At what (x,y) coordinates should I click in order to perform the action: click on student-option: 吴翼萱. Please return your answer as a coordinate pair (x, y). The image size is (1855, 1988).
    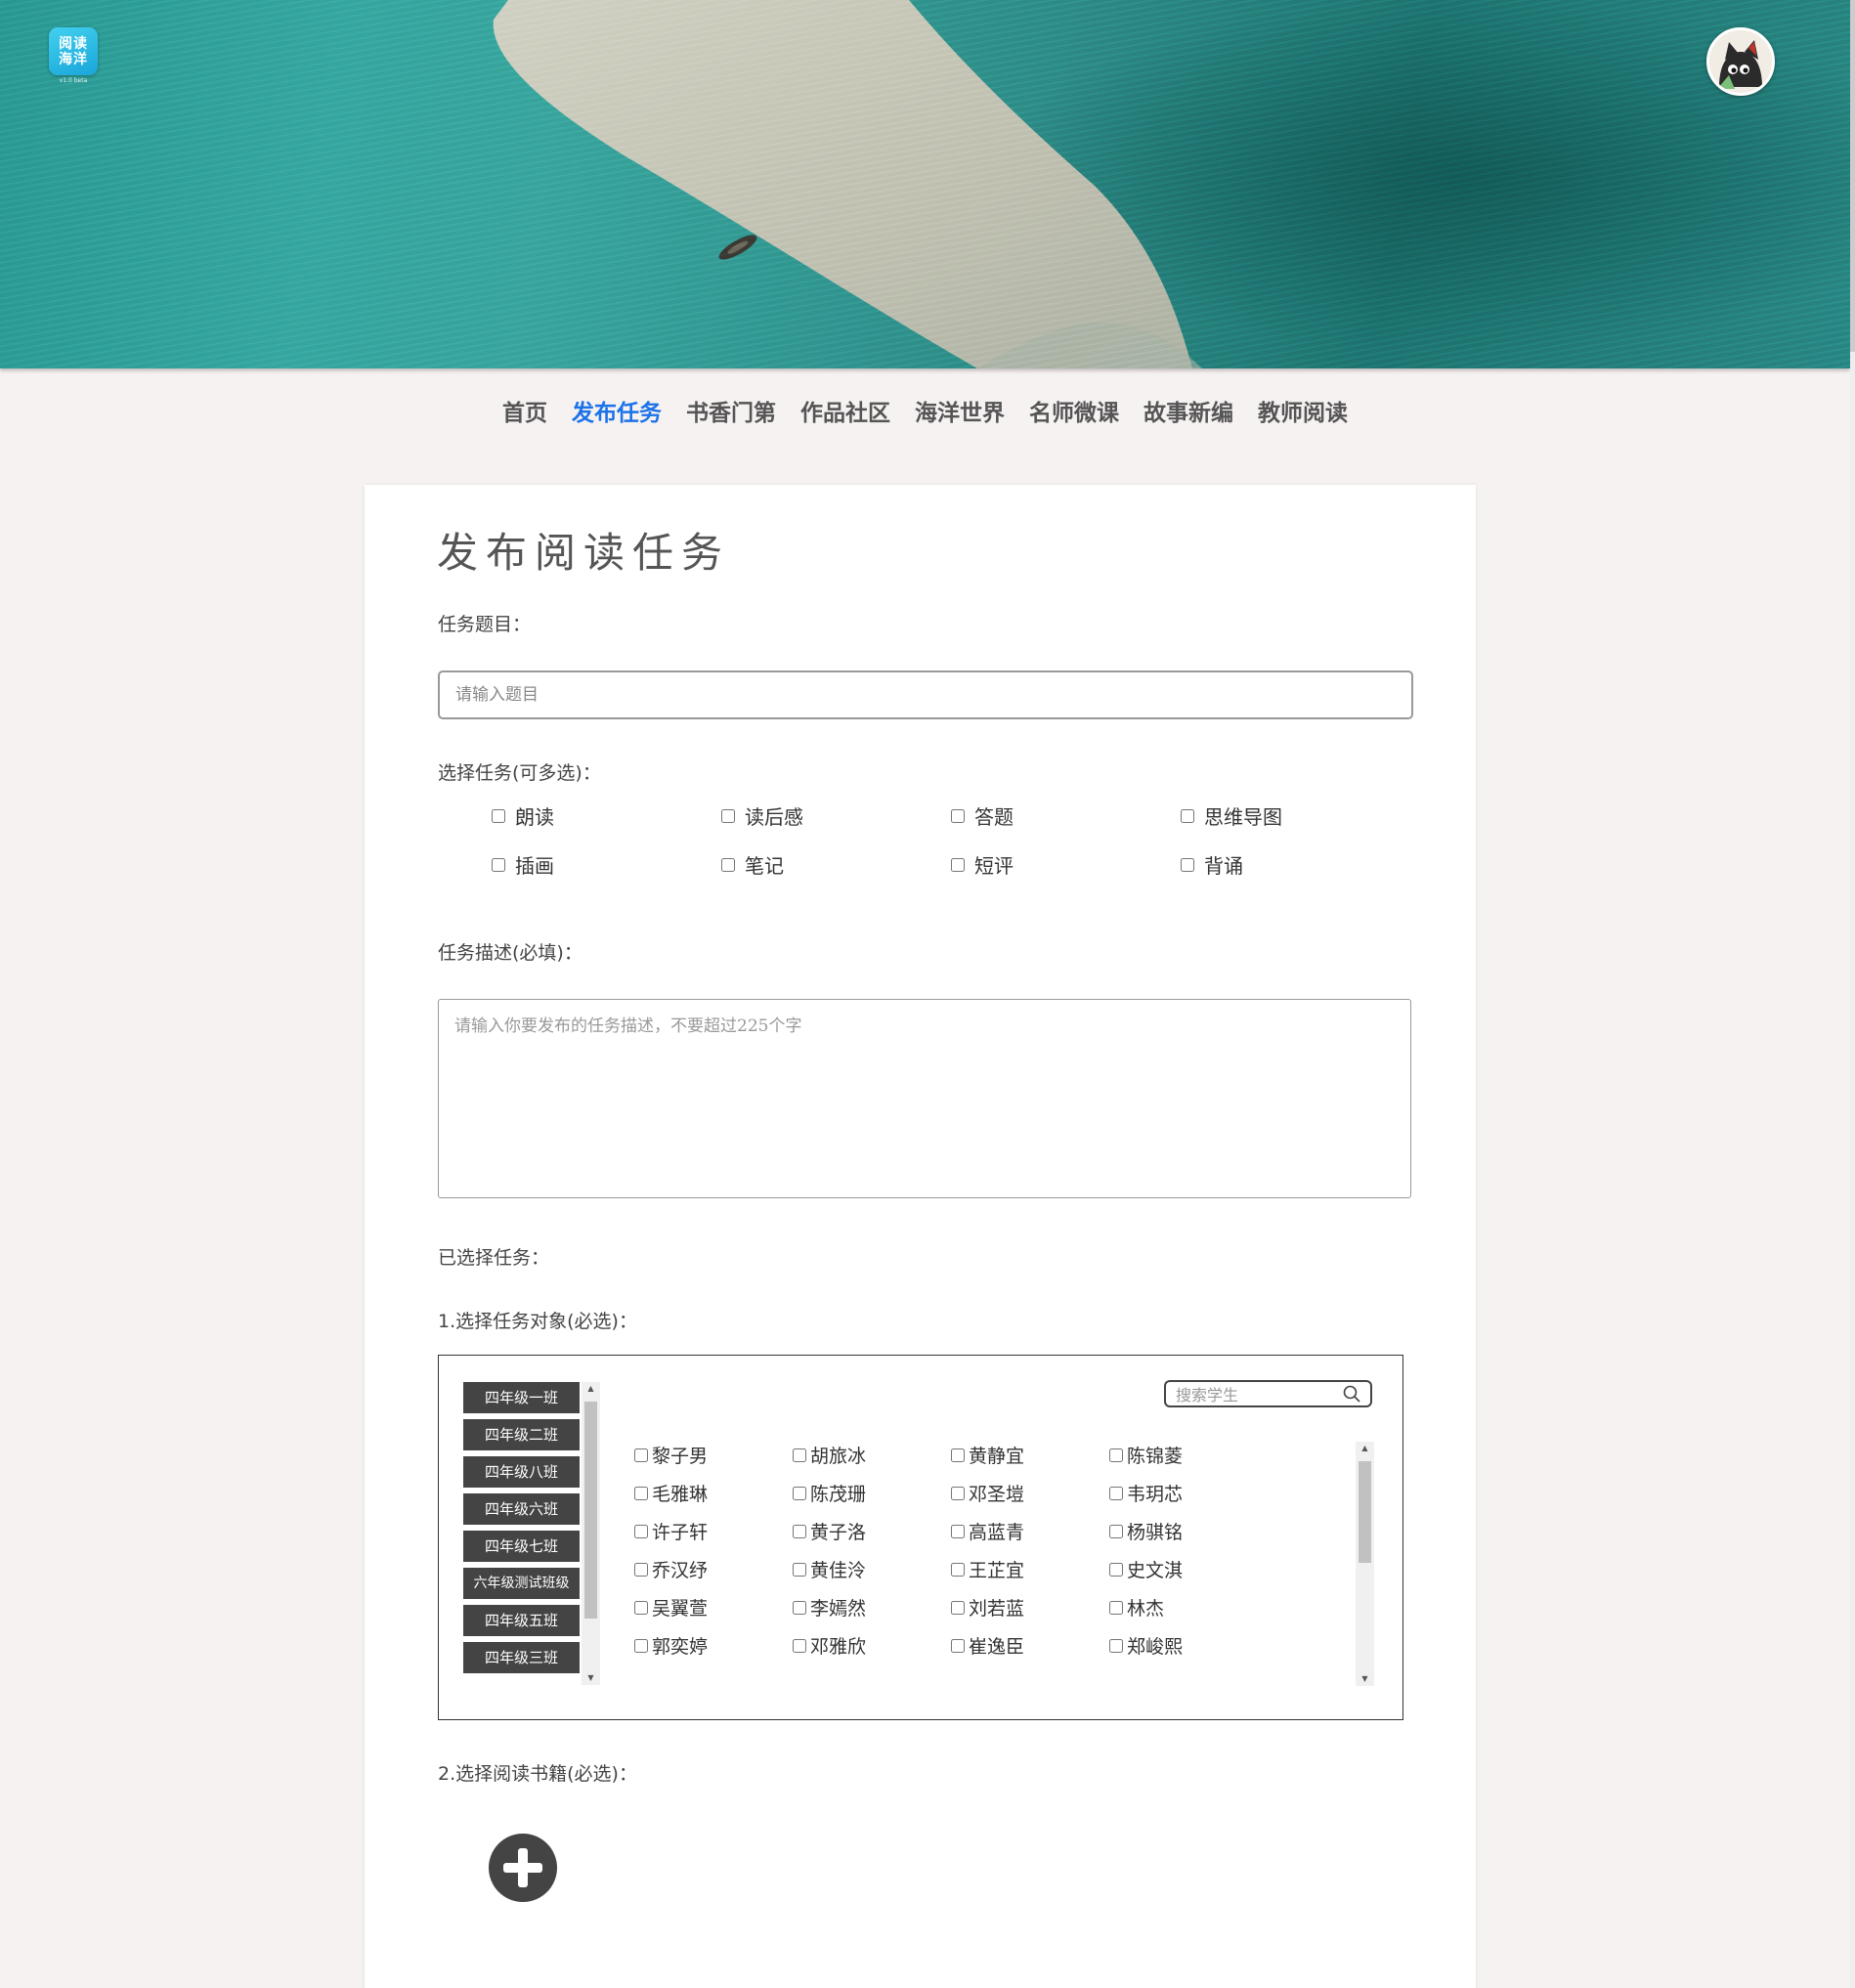
    Looking at the image, I should click on (714, 1608).